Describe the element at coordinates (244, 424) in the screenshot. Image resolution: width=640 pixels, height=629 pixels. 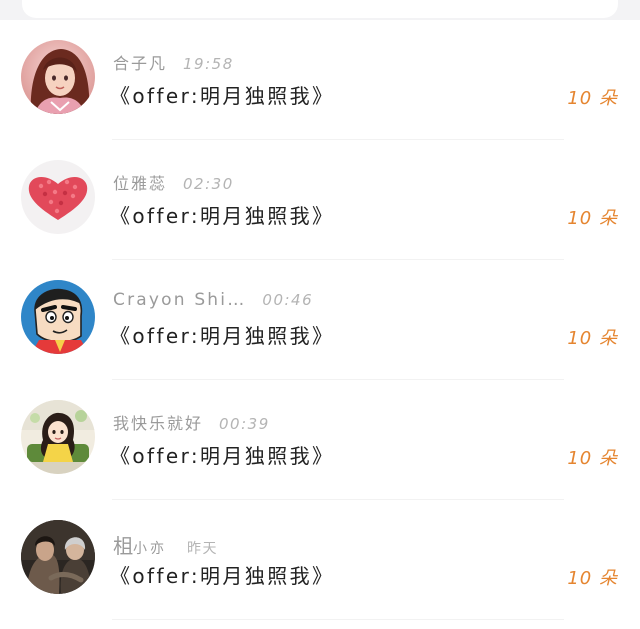
I see `timestamp: 00:39` at that location.